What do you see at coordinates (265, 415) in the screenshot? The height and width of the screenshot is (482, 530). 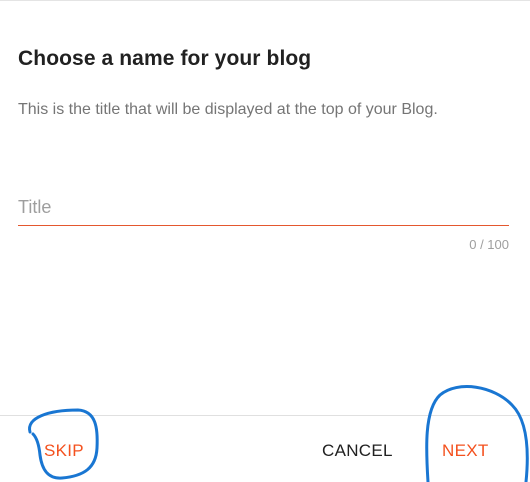 I see `footer-divider` at bounding box center [265, 415].